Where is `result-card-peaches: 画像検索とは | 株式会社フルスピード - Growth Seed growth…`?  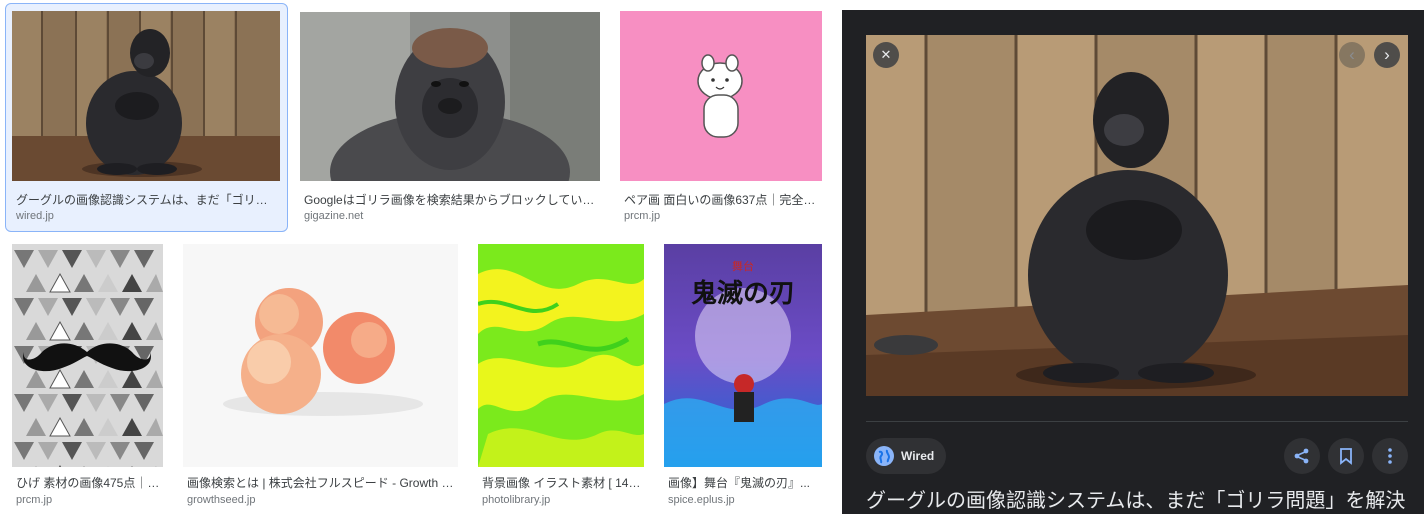
result-card-peaches: 画像検索とは | 株式会社フルスピード - Growth Seed growth… is located at coordinates (320, 377).